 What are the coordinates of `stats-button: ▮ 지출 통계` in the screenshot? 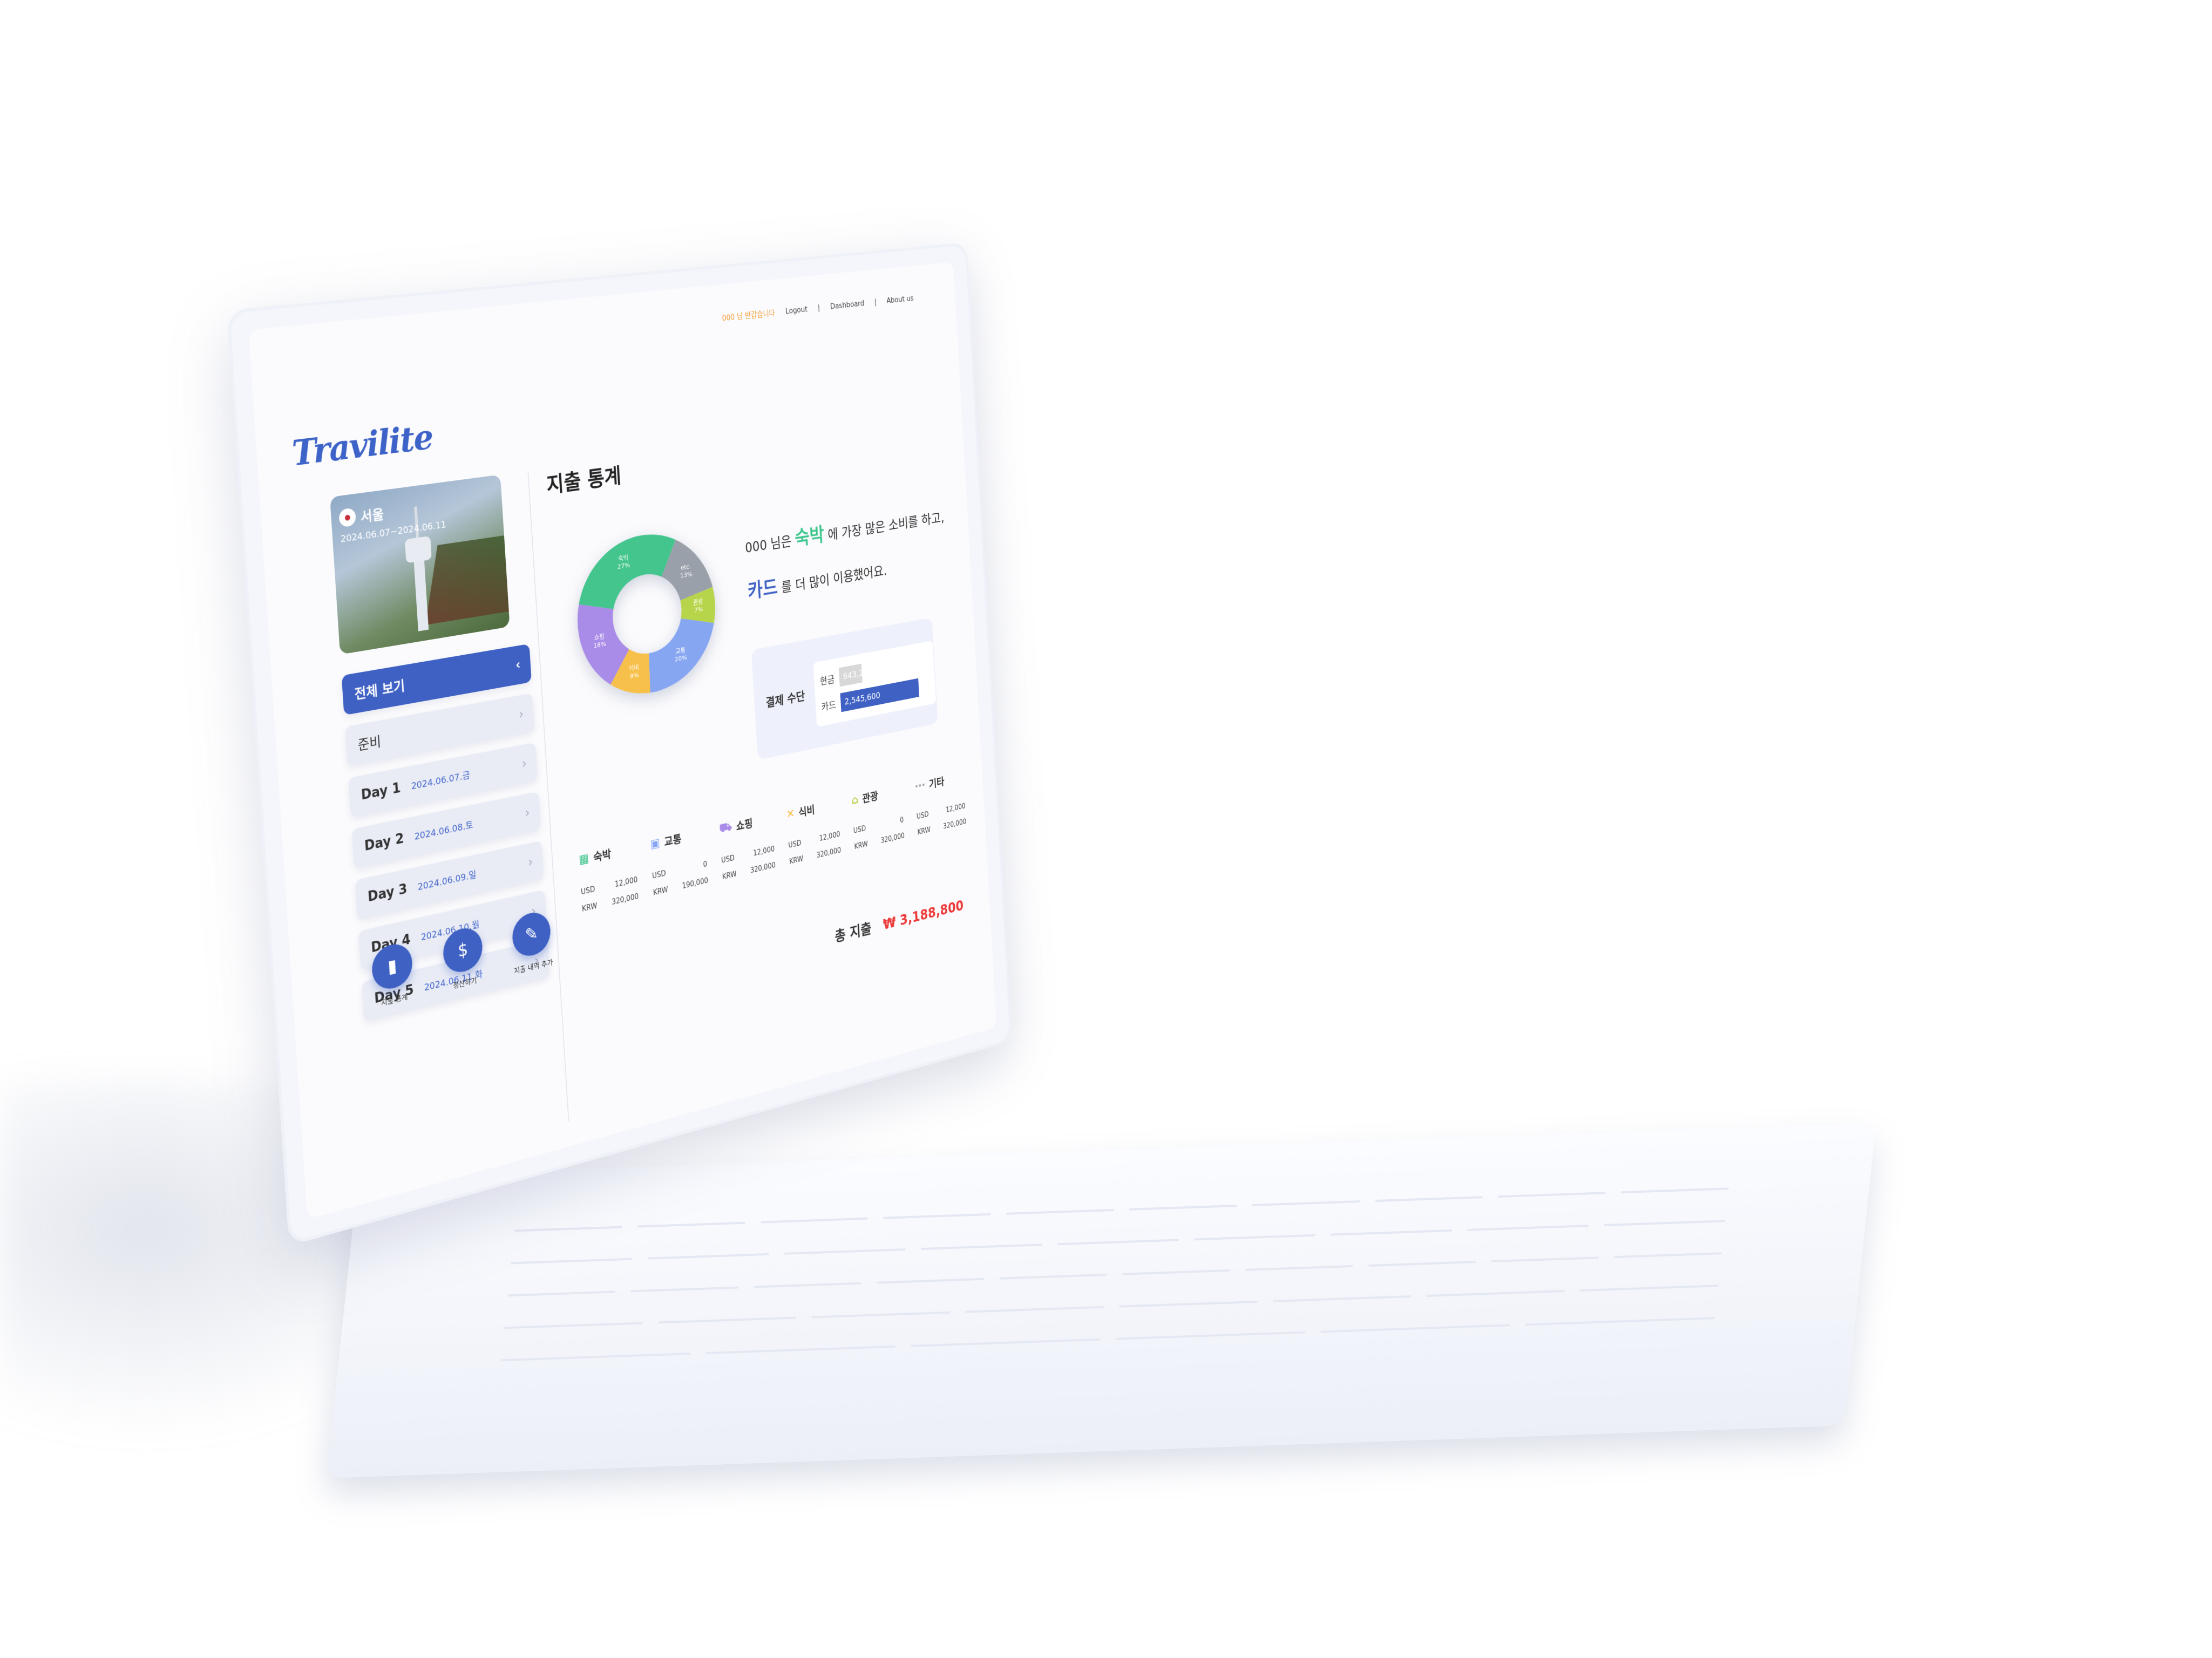 It's located at (392, 975).